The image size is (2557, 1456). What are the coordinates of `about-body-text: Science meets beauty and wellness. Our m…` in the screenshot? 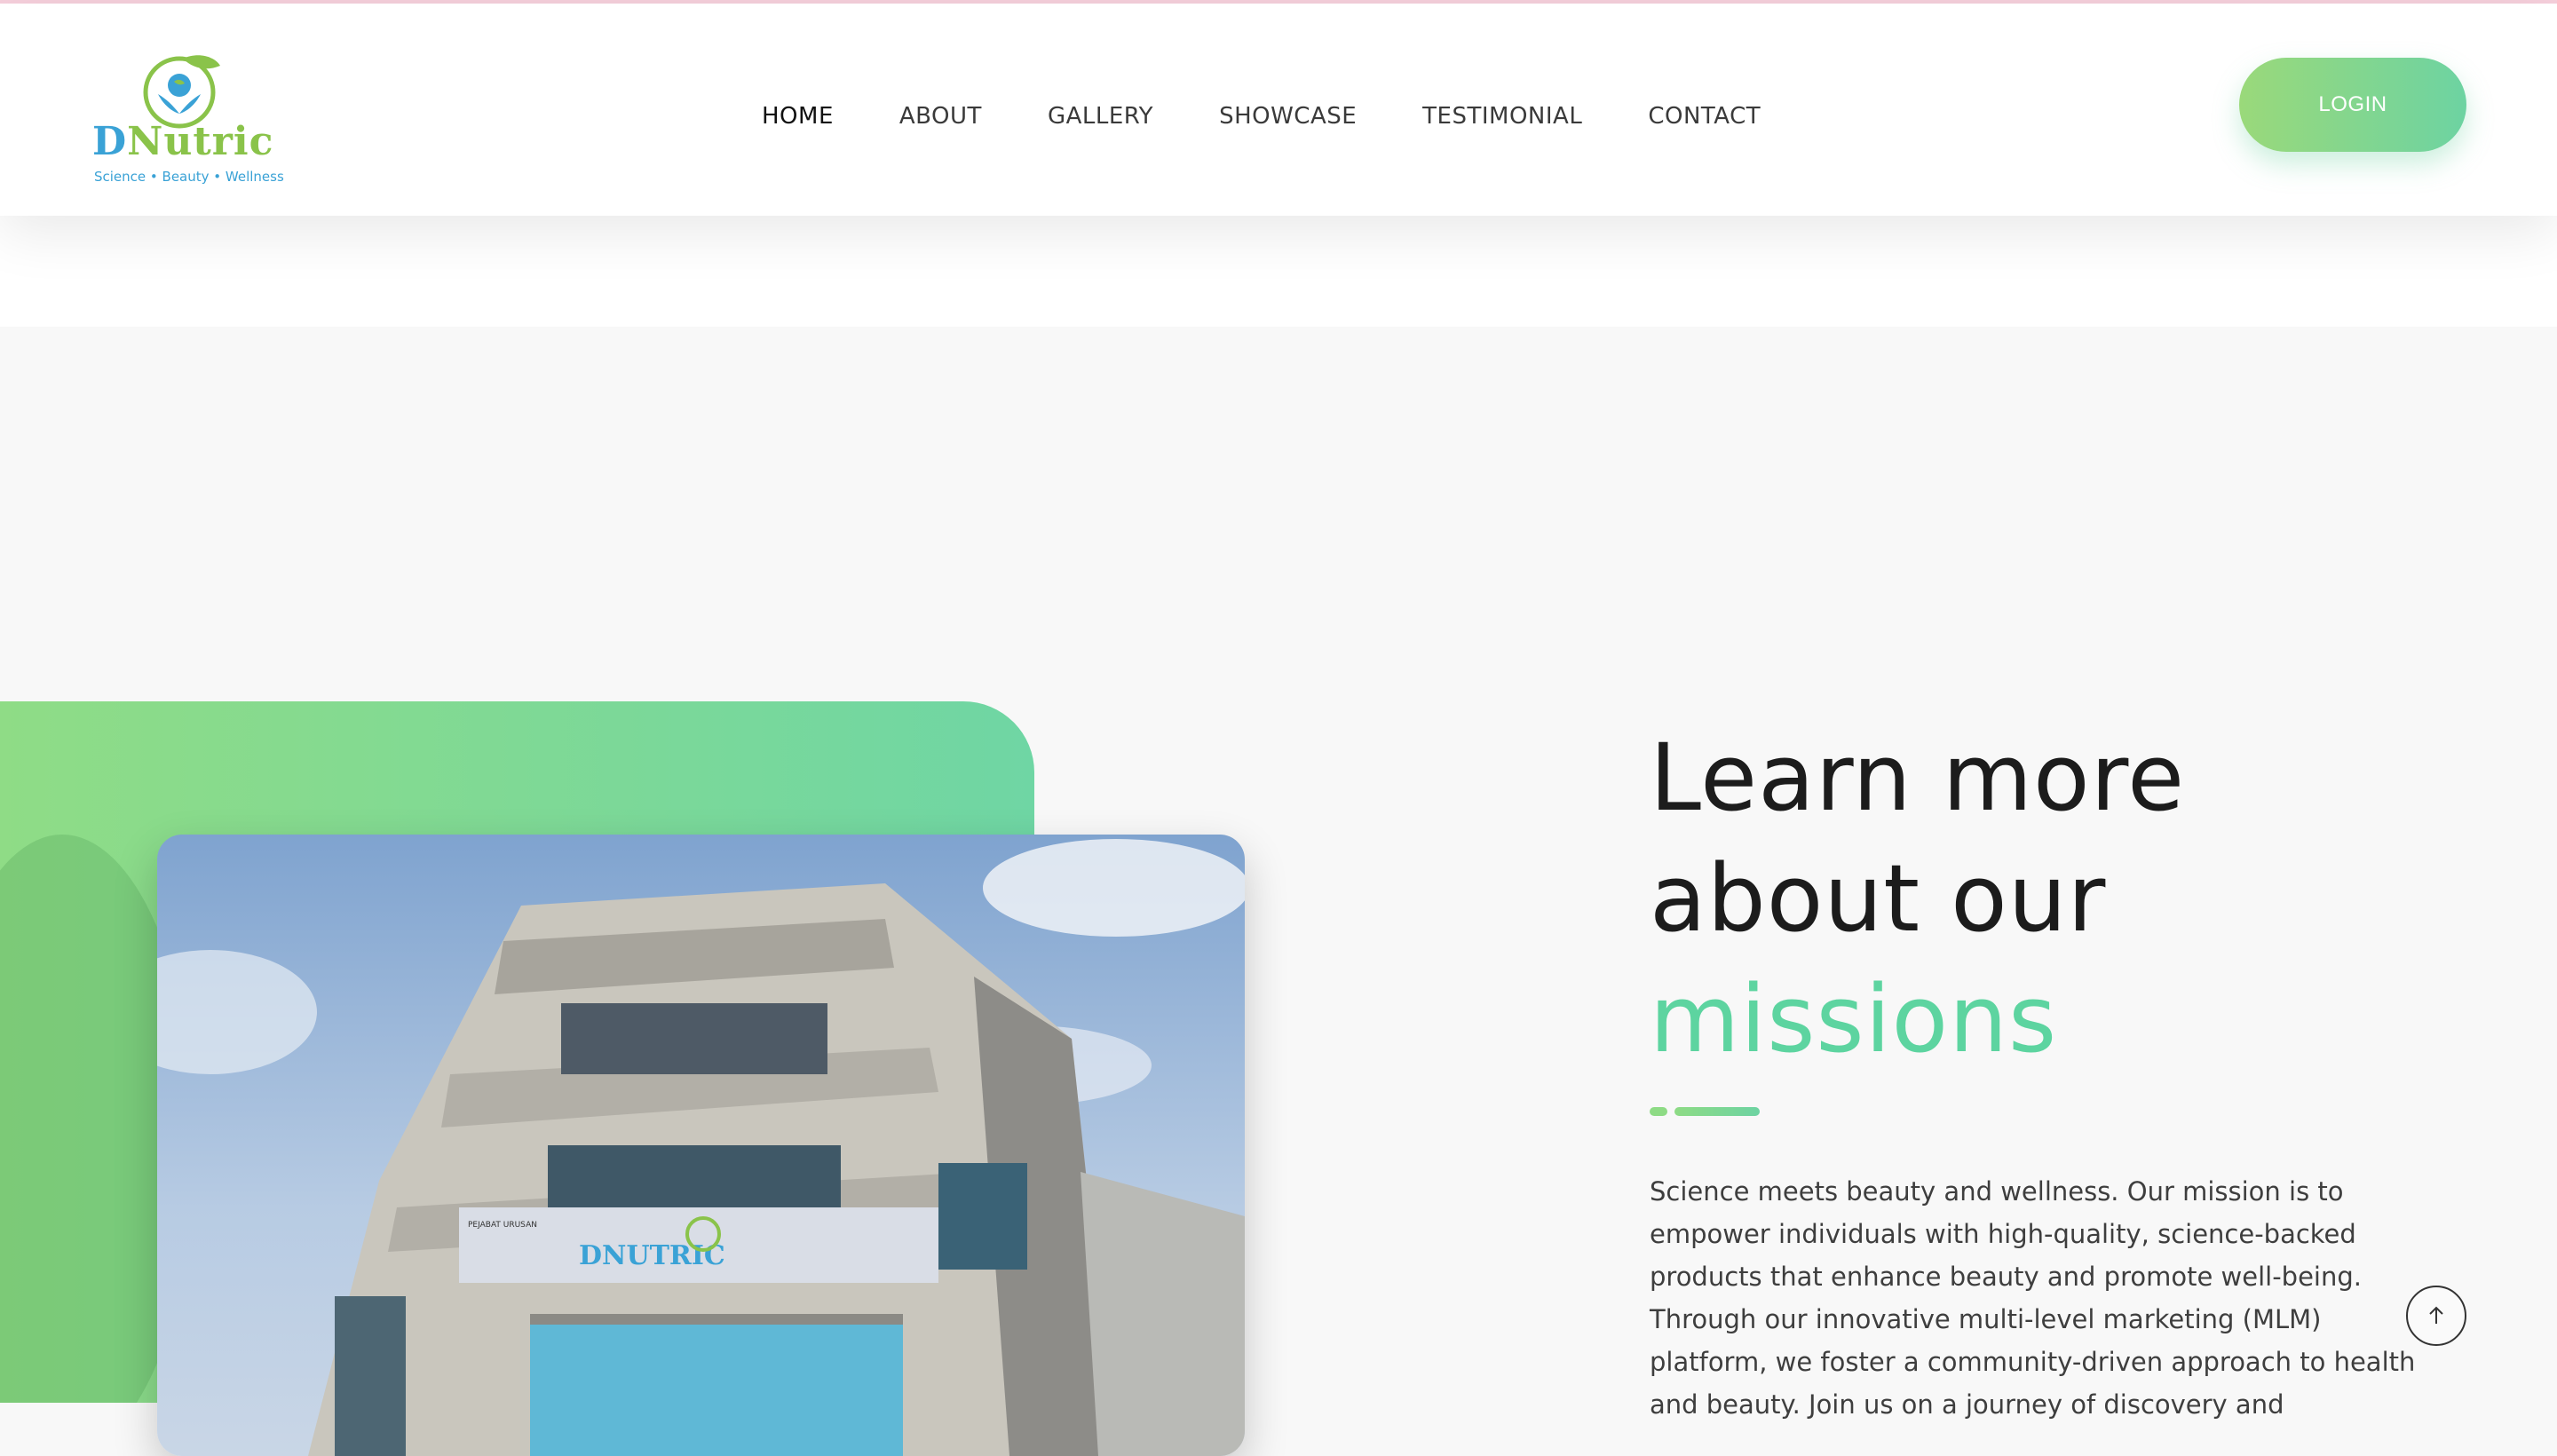 It's located at (2033, 1298).